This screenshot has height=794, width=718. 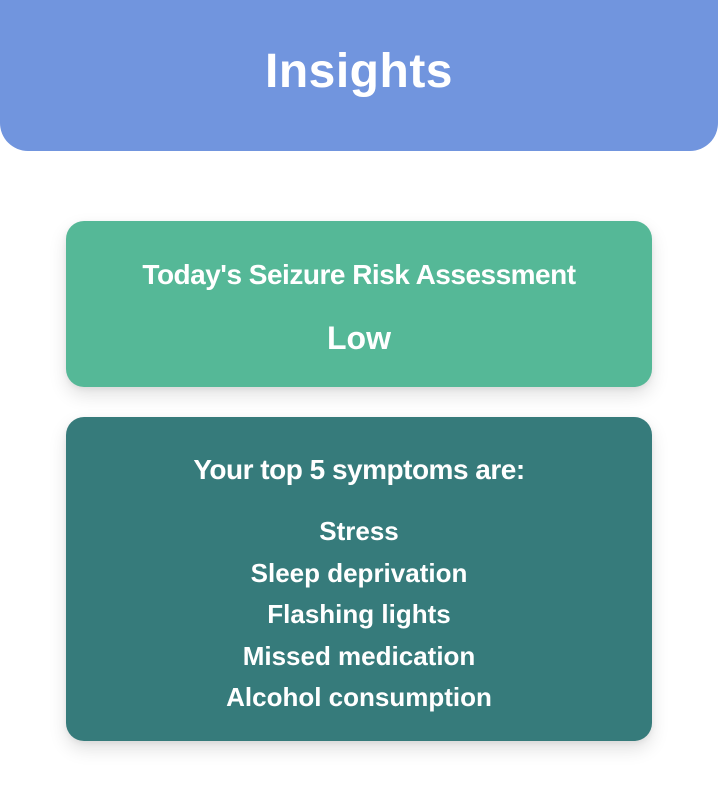 I want to click on symptom-item: Flashing lights, so click(x=359, y=614).